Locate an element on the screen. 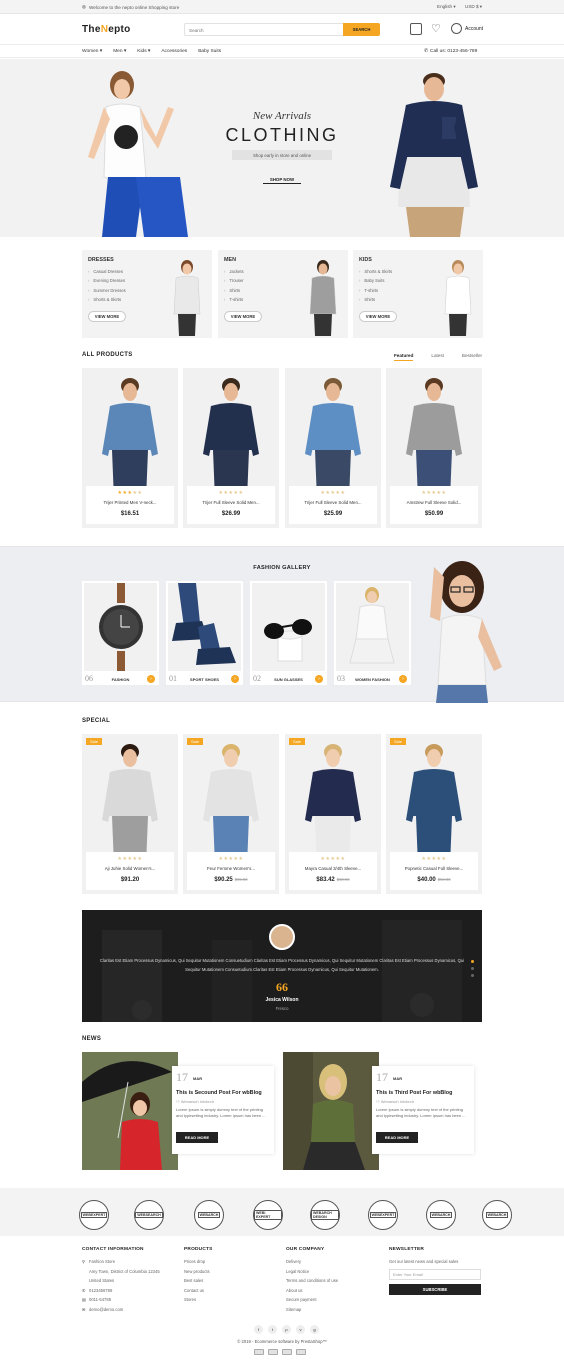 The width and height of the screenshot is (564, 1365). brand-logo: WEBARCH DESIGN is located at coordinates (325, 1215).